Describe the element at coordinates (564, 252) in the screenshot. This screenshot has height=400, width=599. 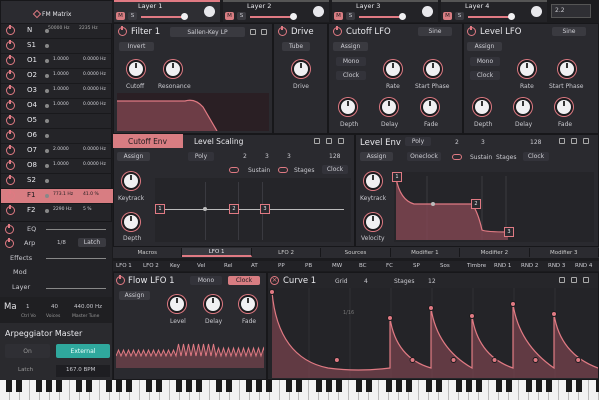
I see `mod-tab: Modifier 3` at that location.